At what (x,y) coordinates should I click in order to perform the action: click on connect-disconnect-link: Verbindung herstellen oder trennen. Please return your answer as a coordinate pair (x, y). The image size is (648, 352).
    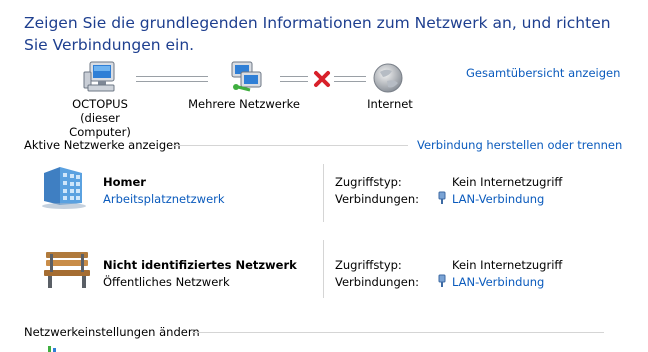
    Looking at the image, I should click on (519, 145).